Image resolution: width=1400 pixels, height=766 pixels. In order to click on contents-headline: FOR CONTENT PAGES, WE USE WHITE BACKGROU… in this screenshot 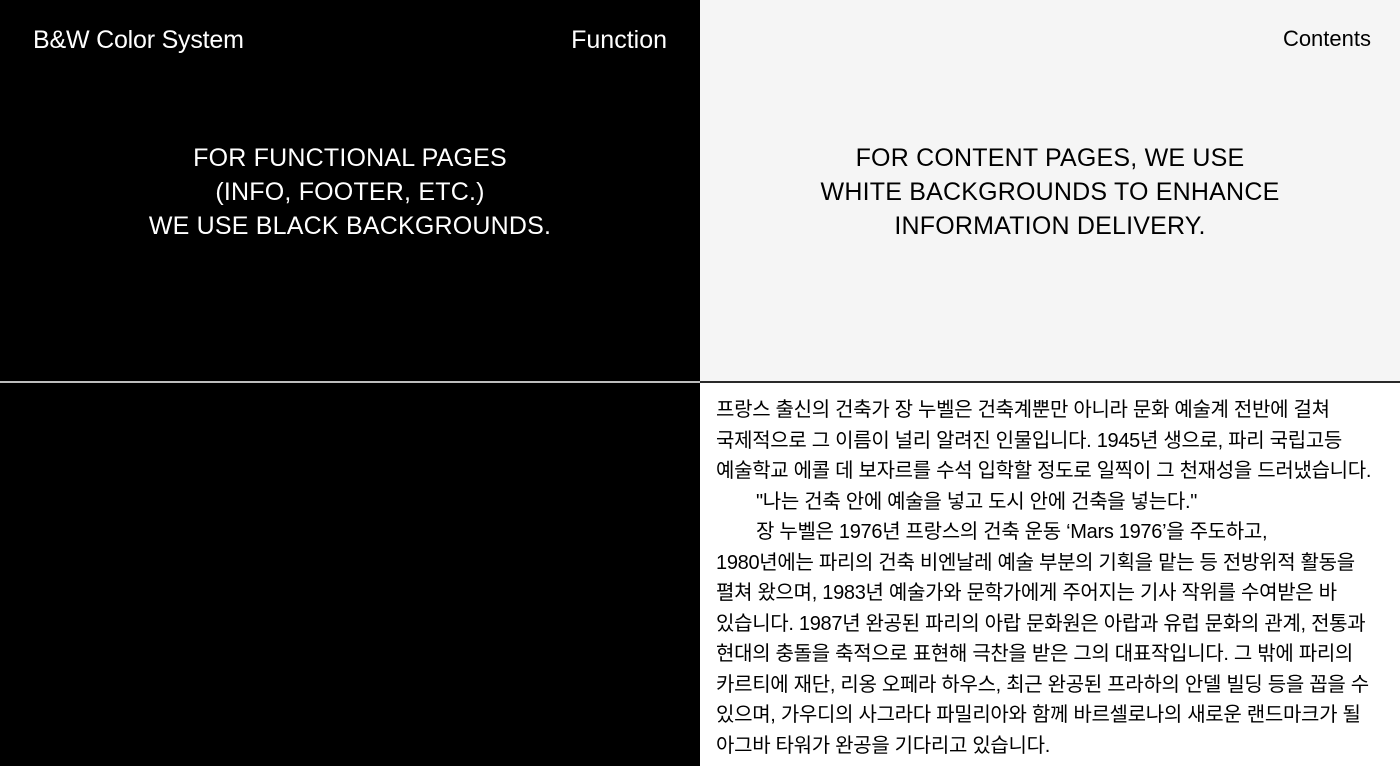, I will do `click(1050, 192)`.